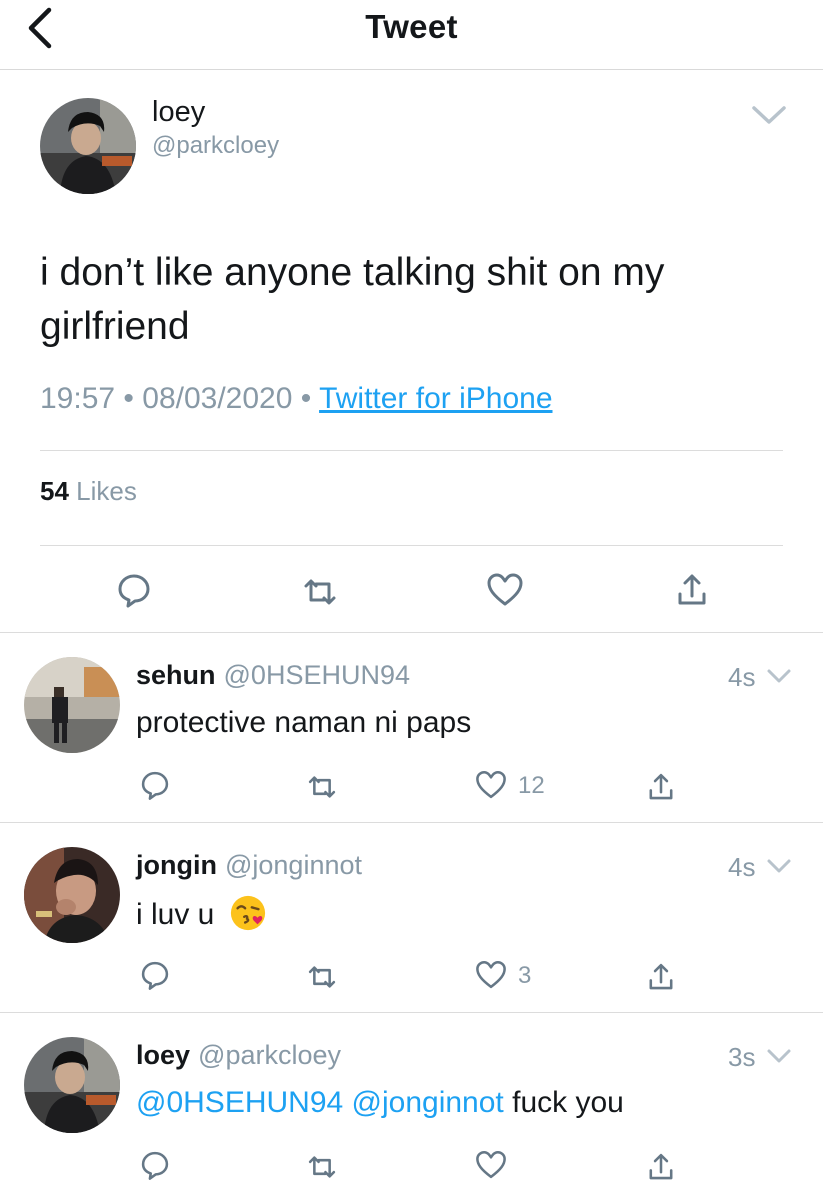 Image resolution: width=823 pixels, height=1200 pixels. Describe the element at coordinates (176, 865) in the screenshot. I see `reply-author-name: jongin` at that location.